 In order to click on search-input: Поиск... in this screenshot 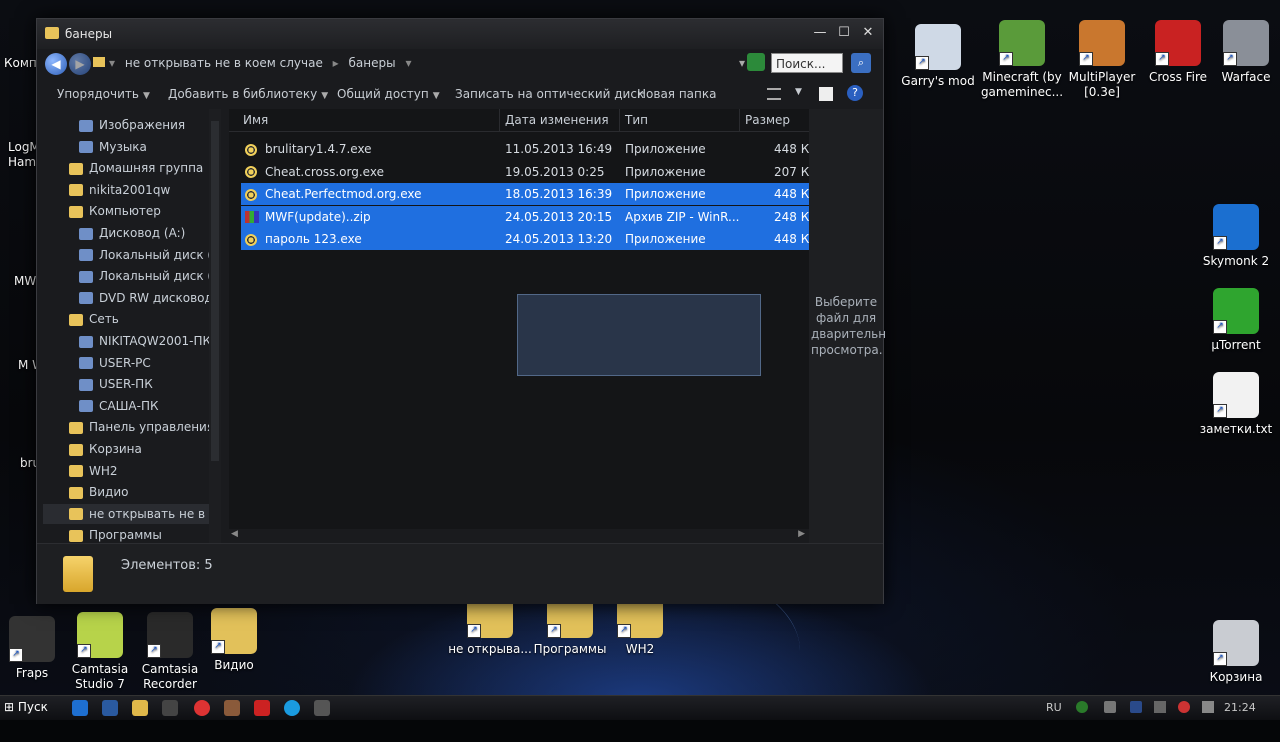, I will do `click(807, 63)`.